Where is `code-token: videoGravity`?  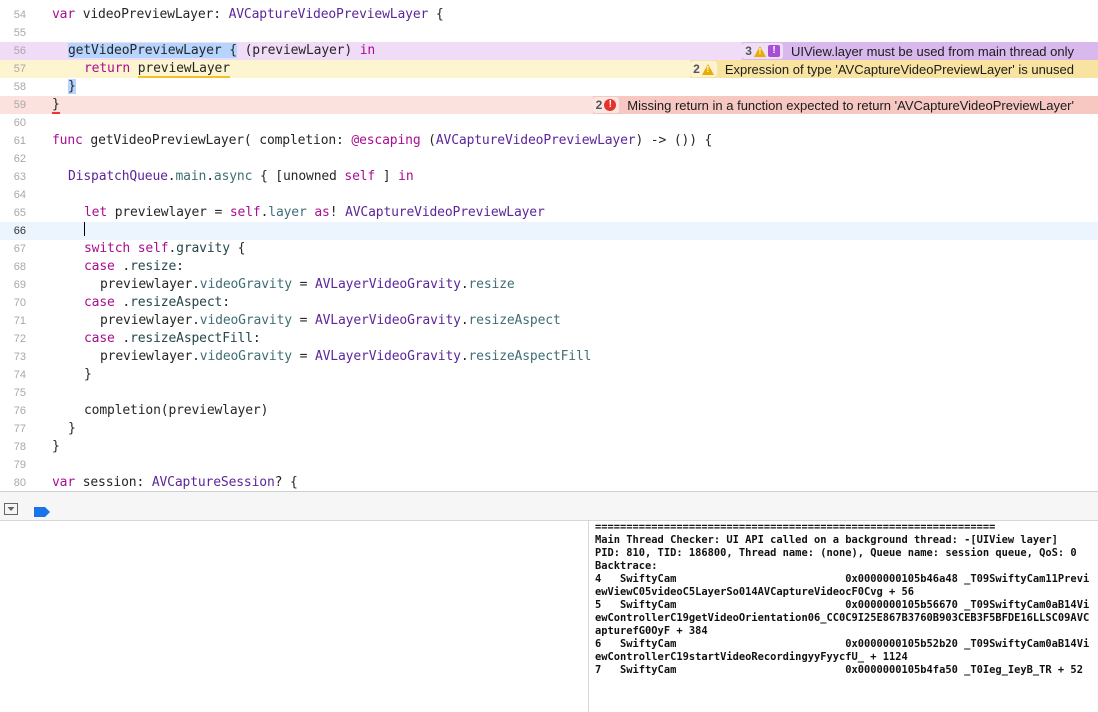 code-token: videoGravity is located at coordinates (245, 320).